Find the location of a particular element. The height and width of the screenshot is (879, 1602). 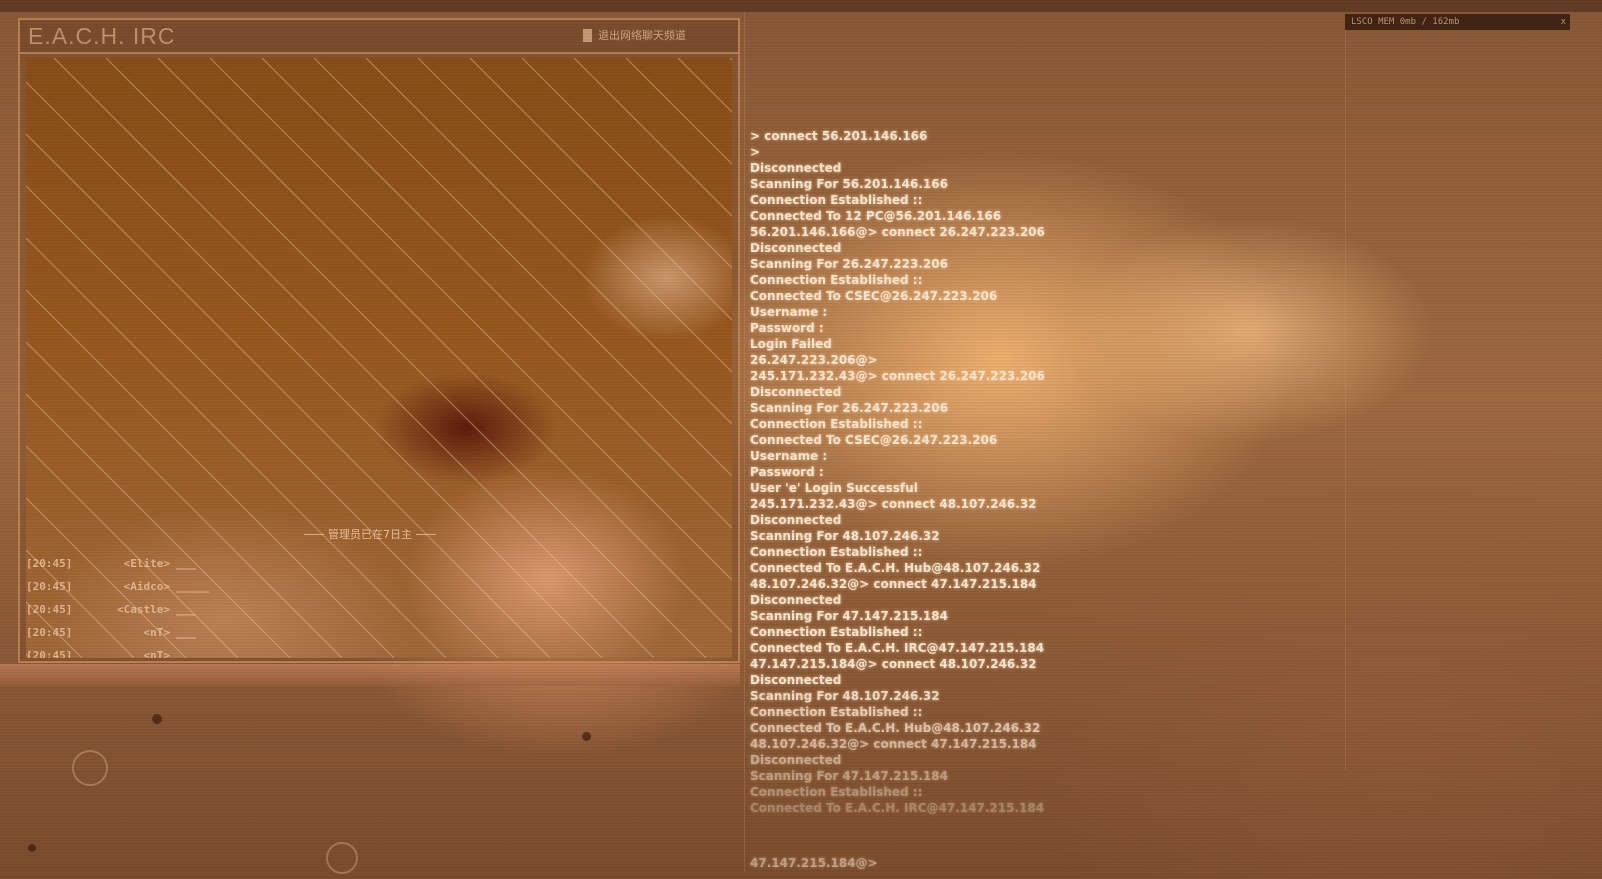

irc-message-row: [20:45] <Castle> ___ is located at coordinates (117, 609).